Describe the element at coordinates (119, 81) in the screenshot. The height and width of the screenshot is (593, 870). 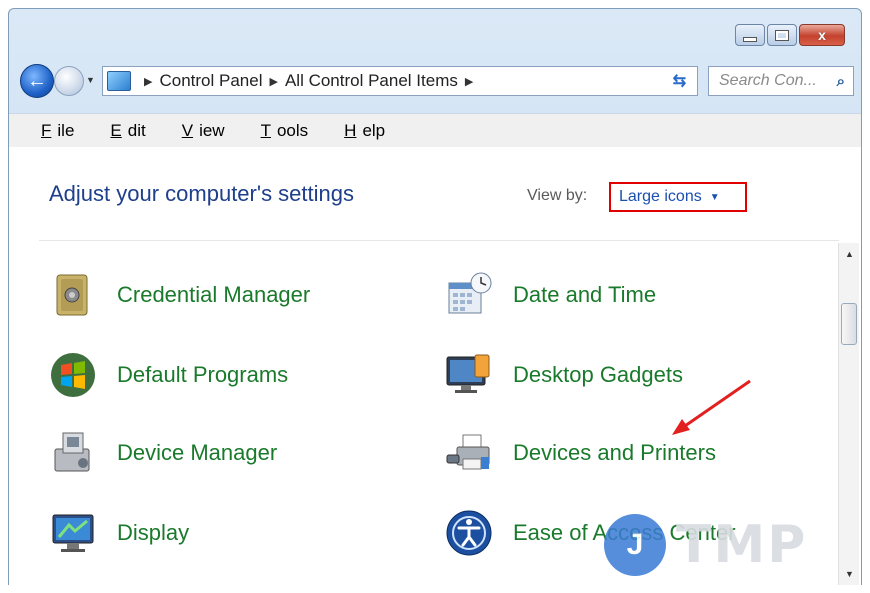
I see `control-panel-icon` at that location.